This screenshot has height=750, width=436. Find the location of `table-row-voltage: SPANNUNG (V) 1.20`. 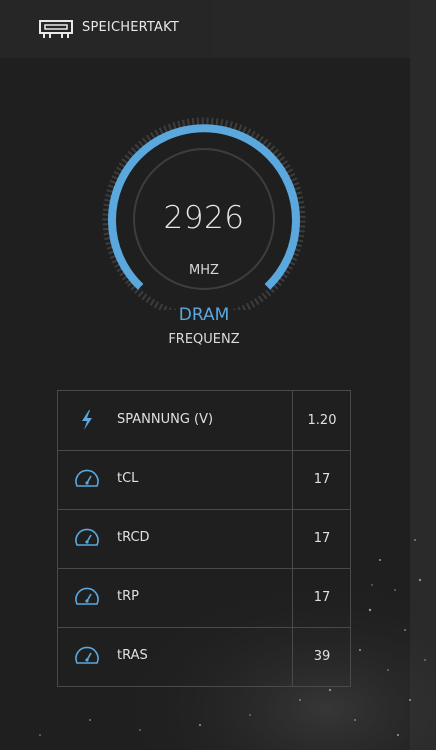

table-row-voltage: SPANNUNG (V) 1.20 is located at coordinates (204, 421).